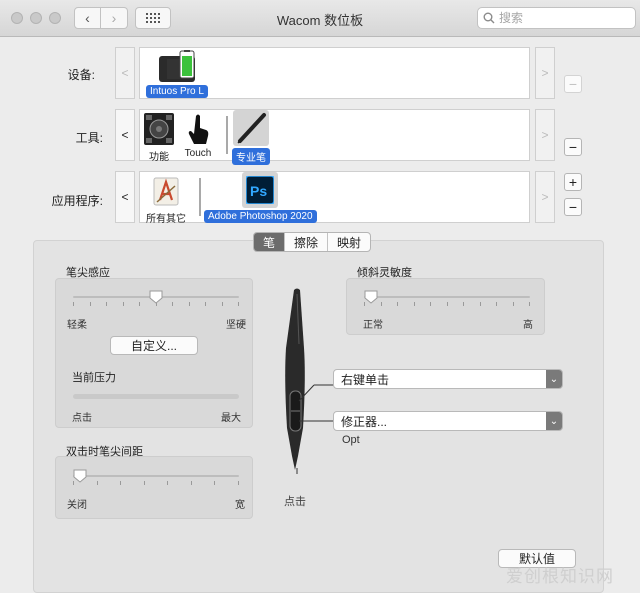 The width and height of the screenshot is (640, 593). Describe the element at coordinates (373, 325) in the screenshot. I see `tilt-min-label: 正常` at that location.